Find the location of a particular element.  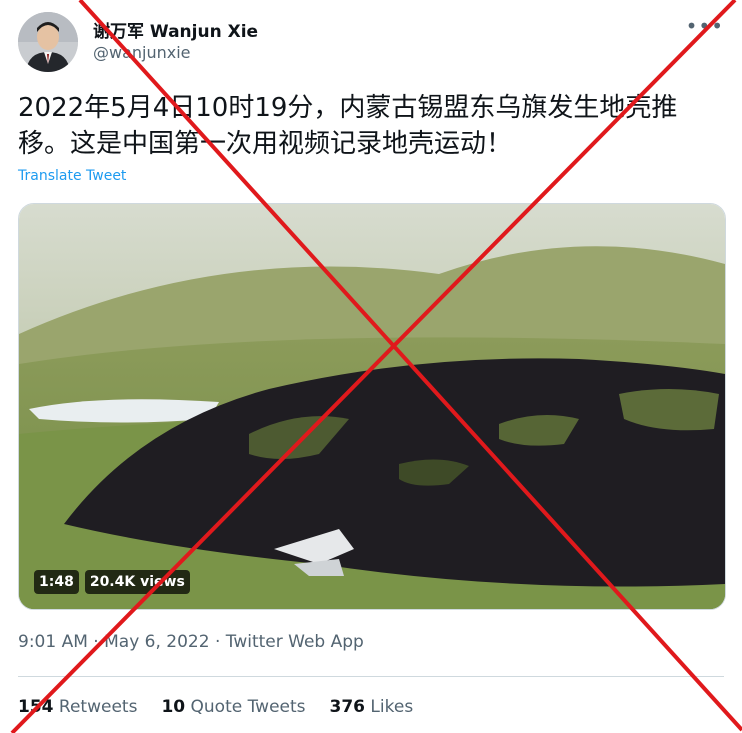

quote-tweets-label: Quote Tweets is located at coordinates (248, 707).